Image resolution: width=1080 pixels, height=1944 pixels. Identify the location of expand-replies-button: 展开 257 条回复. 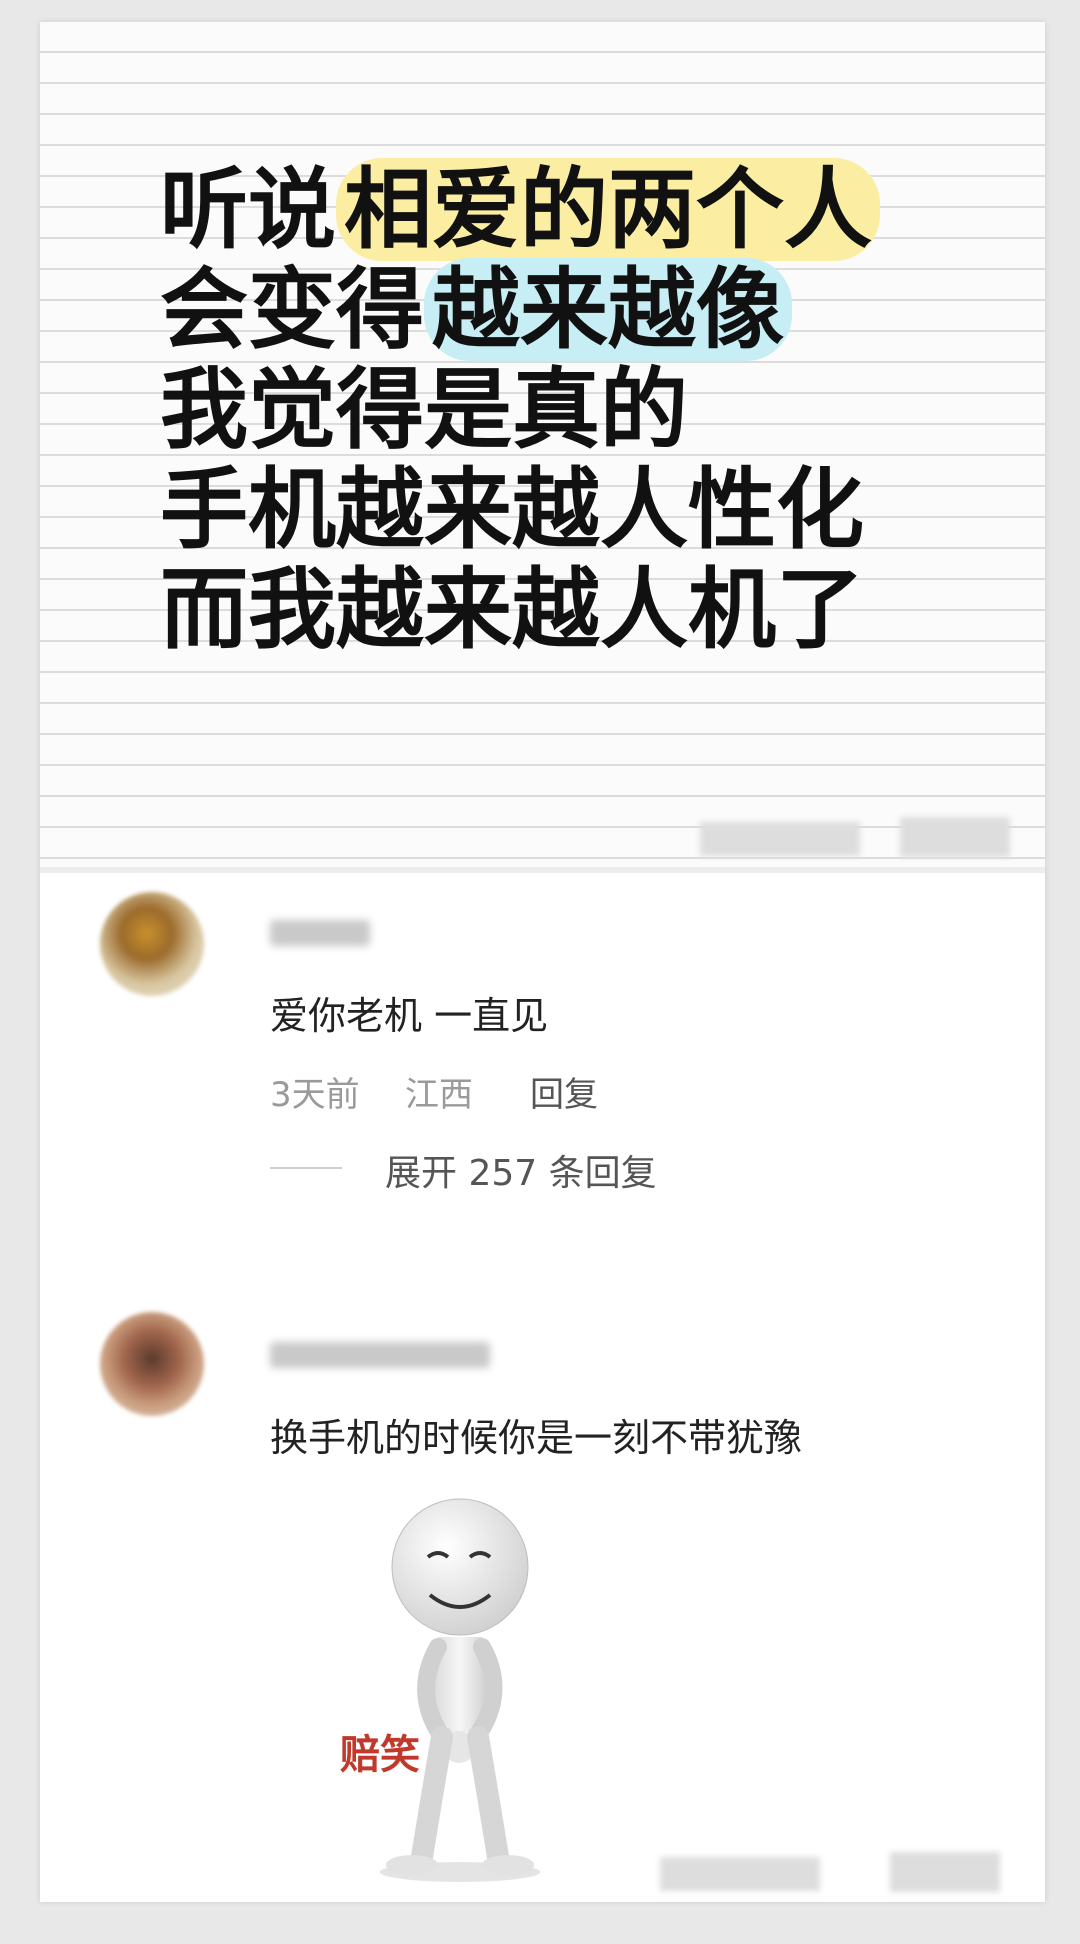
(521, 1170).